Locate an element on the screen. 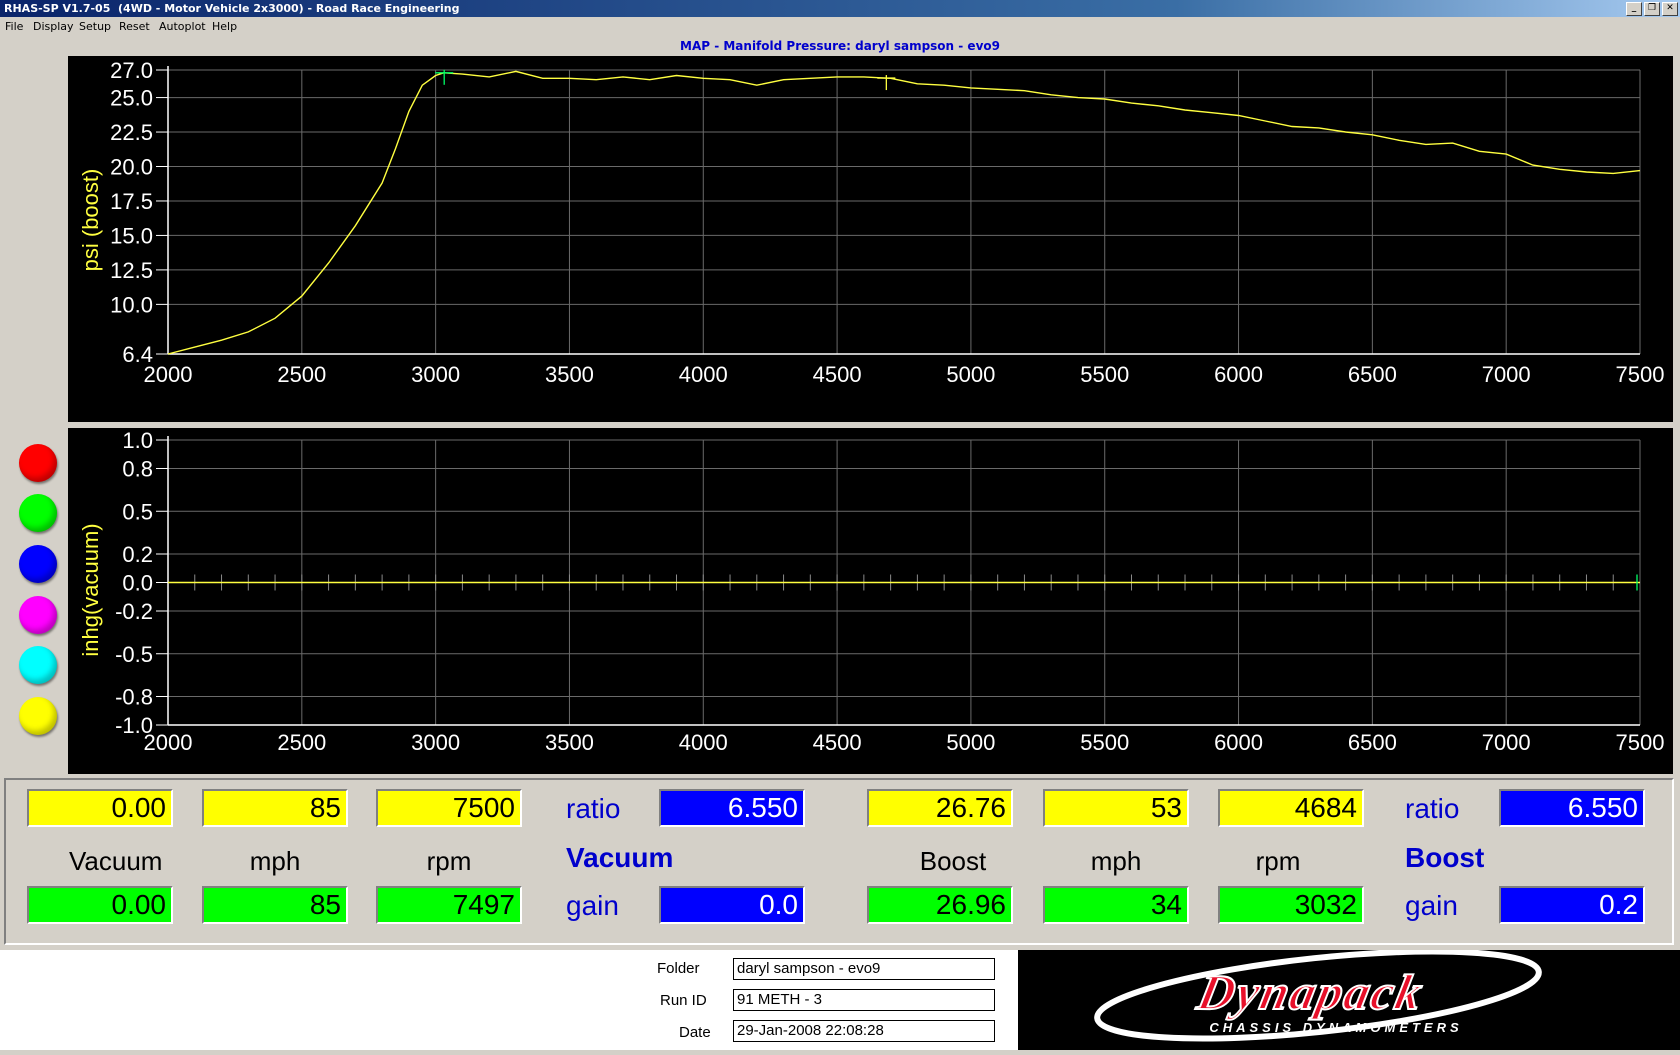 The image size is (1680, 1055). y-axis-label: inhg(vacuum) is located at coordinates (90, 589).